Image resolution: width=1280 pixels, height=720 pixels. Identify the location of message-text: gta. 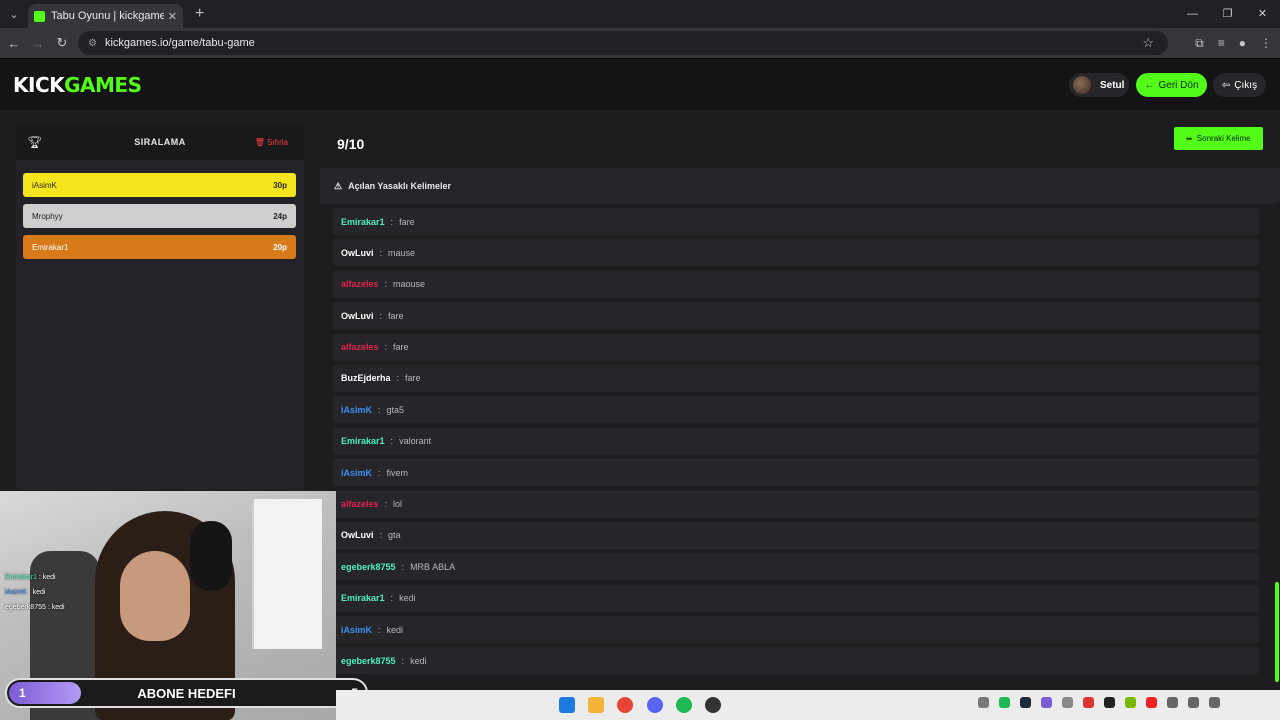
(394, 535).